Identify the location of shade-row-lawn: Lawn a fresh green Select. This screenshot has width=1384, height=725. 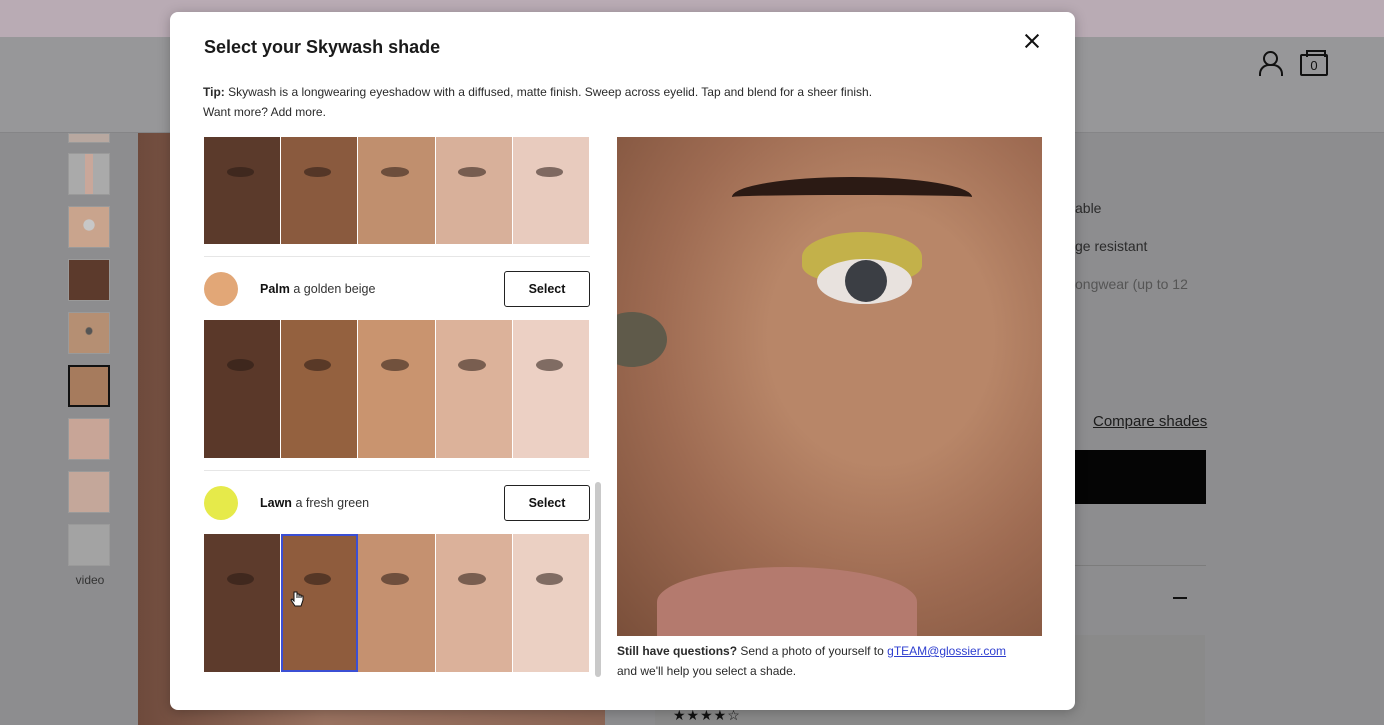
(397, 502).